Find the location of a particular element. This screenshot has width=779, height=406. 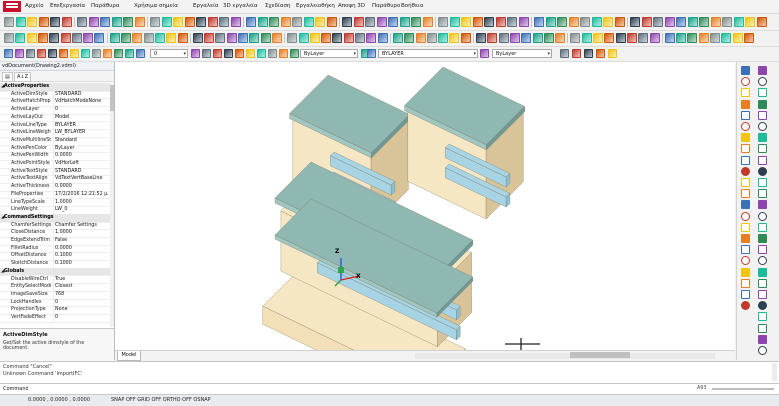

property-value: Closest is located at coordinates (82, 287).